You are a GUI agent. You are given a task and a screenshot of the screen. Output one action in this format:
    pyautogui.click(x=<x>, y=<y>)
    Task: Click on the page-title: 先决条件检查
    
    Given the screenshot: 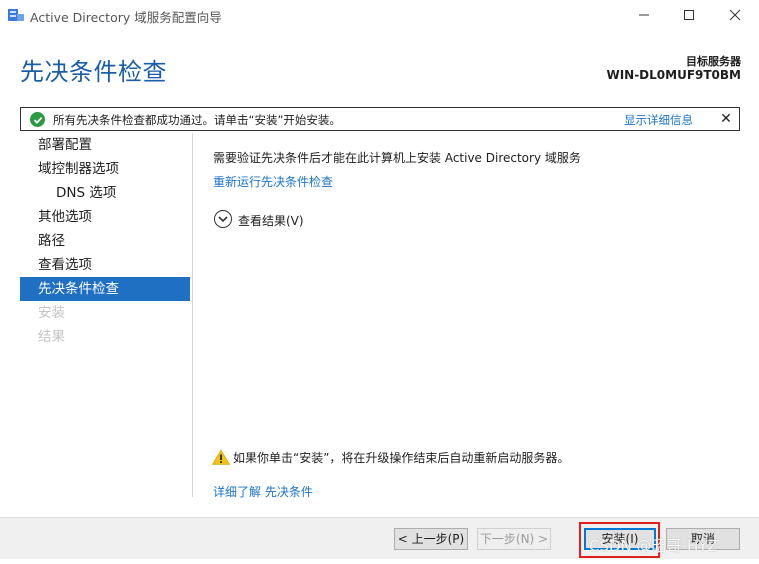 What is the action you would take?
    pyautogui.click(x=93, y=72)
    